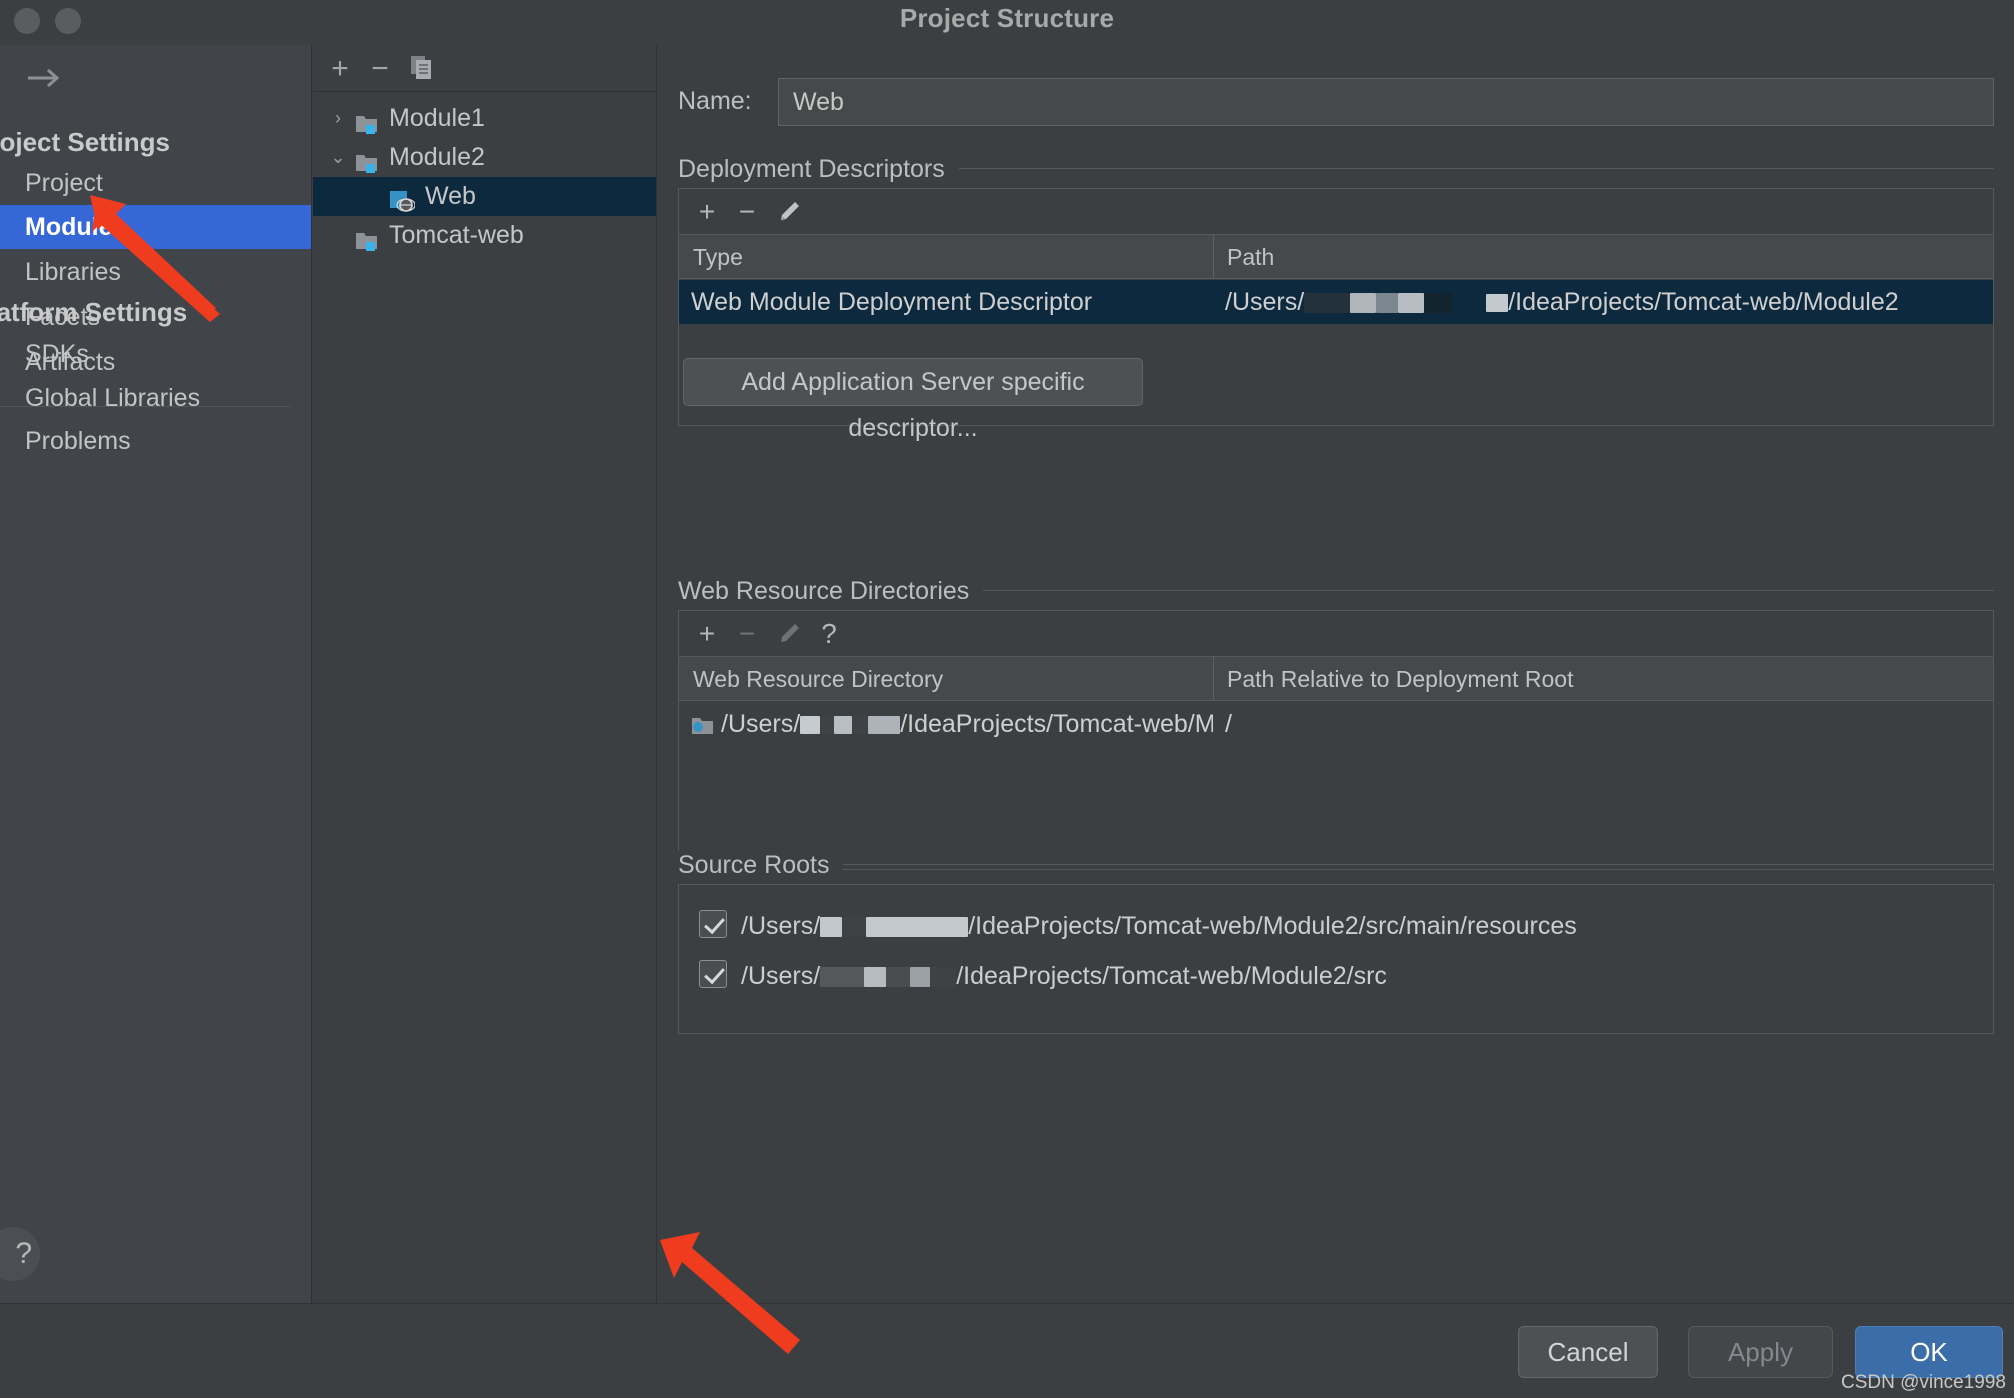 This screenshot has height=1398, width=2014. I want to click on copy-icon, so click(422, 69).